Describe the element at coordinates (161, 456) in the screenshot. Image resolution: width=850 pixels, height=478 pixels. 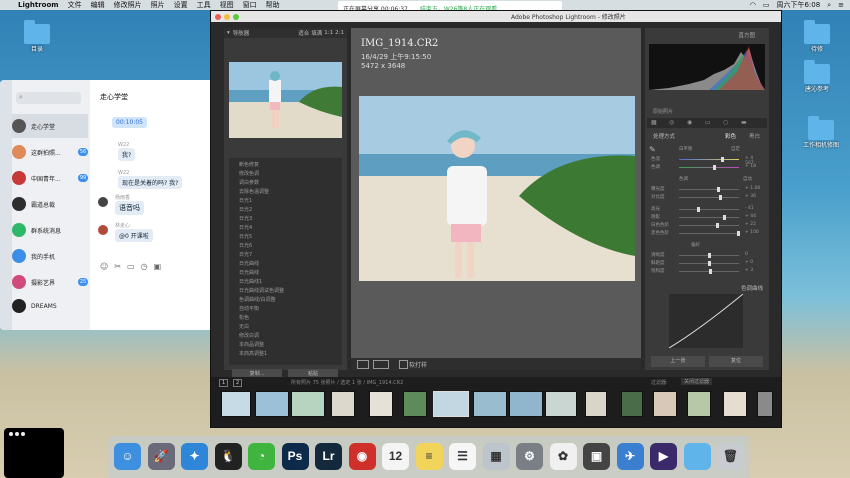
I see `launchpad-icon: 🚀` at that location.